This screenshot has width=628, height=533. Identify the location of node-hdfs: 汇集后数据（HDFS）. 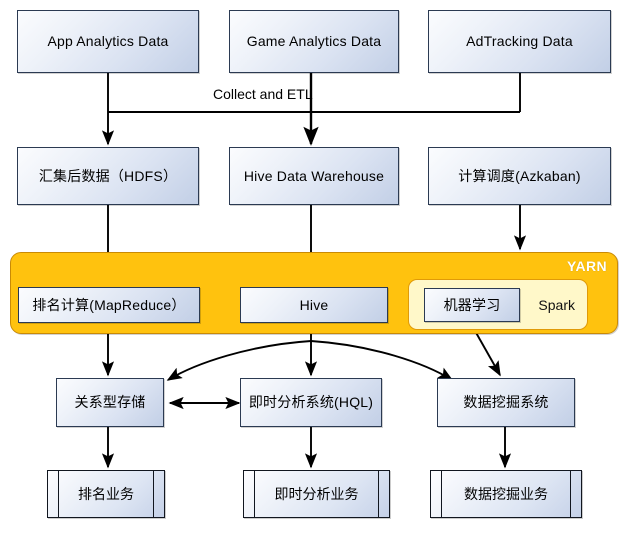
(108, 176).